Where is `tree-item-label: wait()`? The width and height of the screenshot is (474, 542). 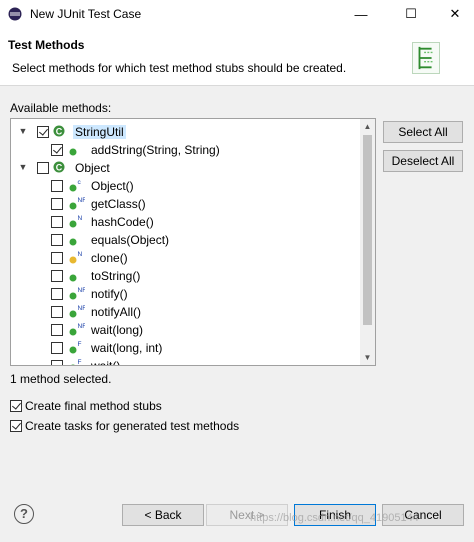 tree-item-label: wait() is located at coordinates (105, 362).